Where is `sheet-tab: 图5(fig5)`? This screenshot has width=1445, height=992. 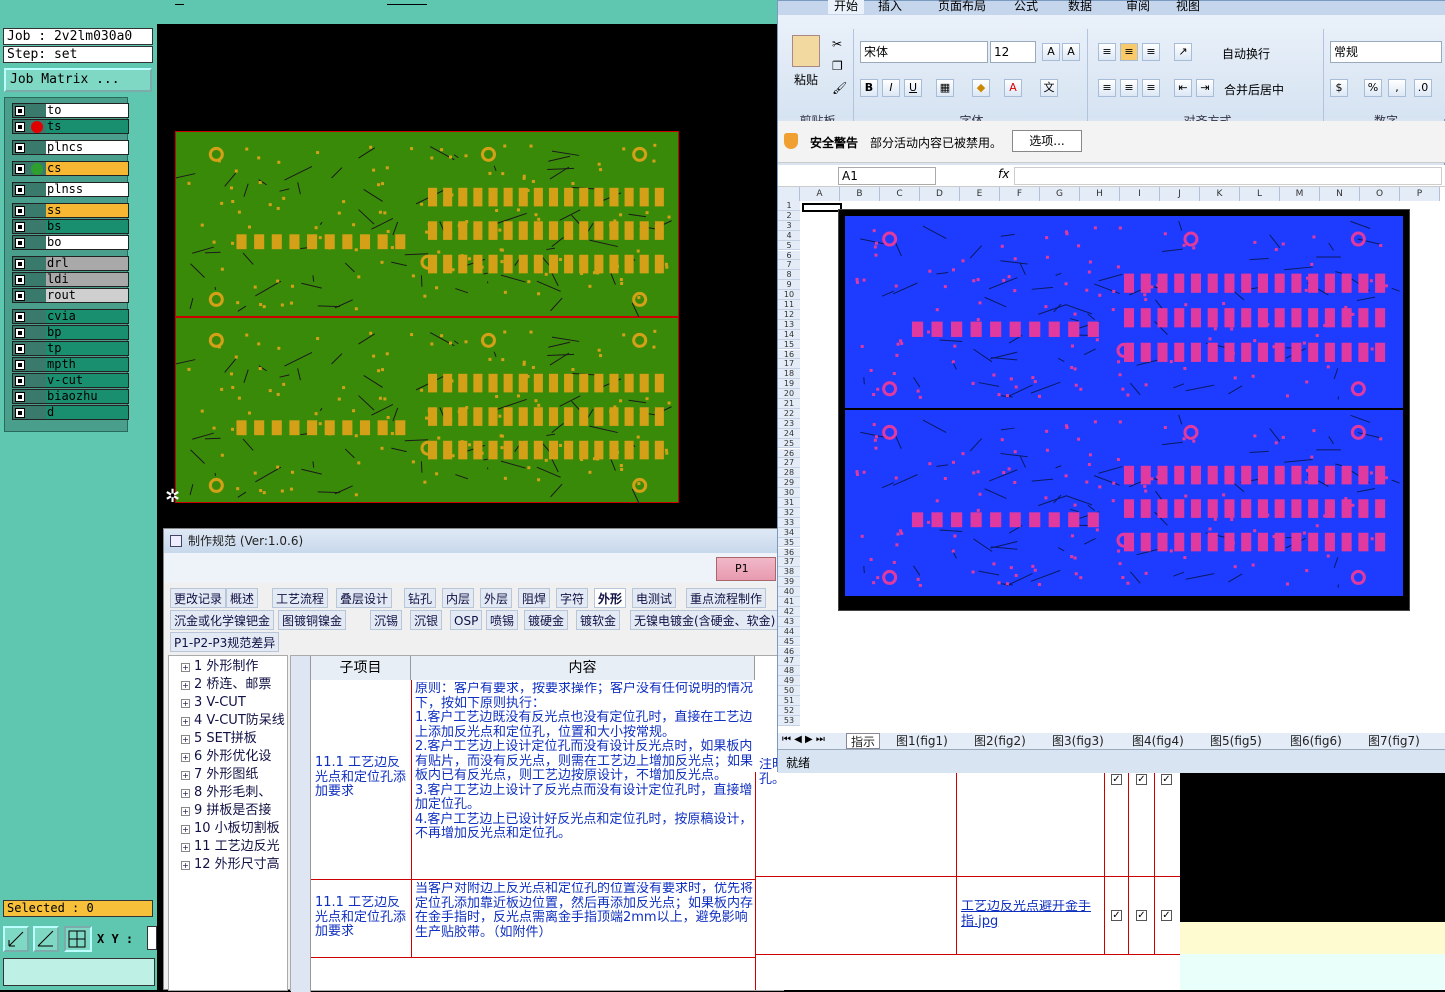 sheet-tab: 图5(fig5) is located at coordinates (1236, 741).